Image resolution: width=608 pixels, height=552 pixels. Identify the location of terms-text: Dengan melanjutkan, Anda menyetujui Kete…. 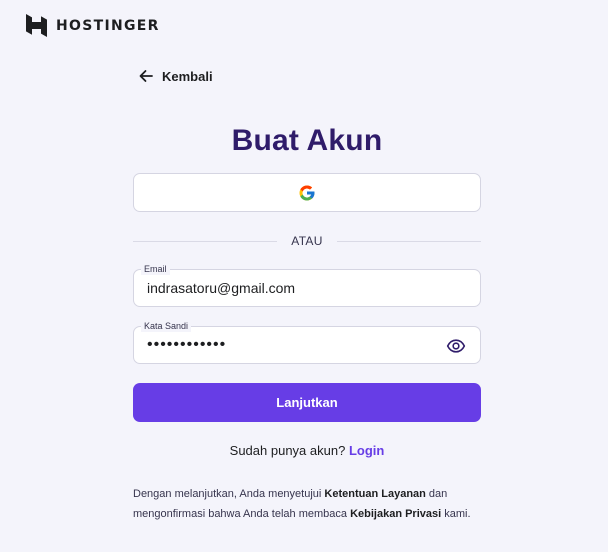
(307, 504).